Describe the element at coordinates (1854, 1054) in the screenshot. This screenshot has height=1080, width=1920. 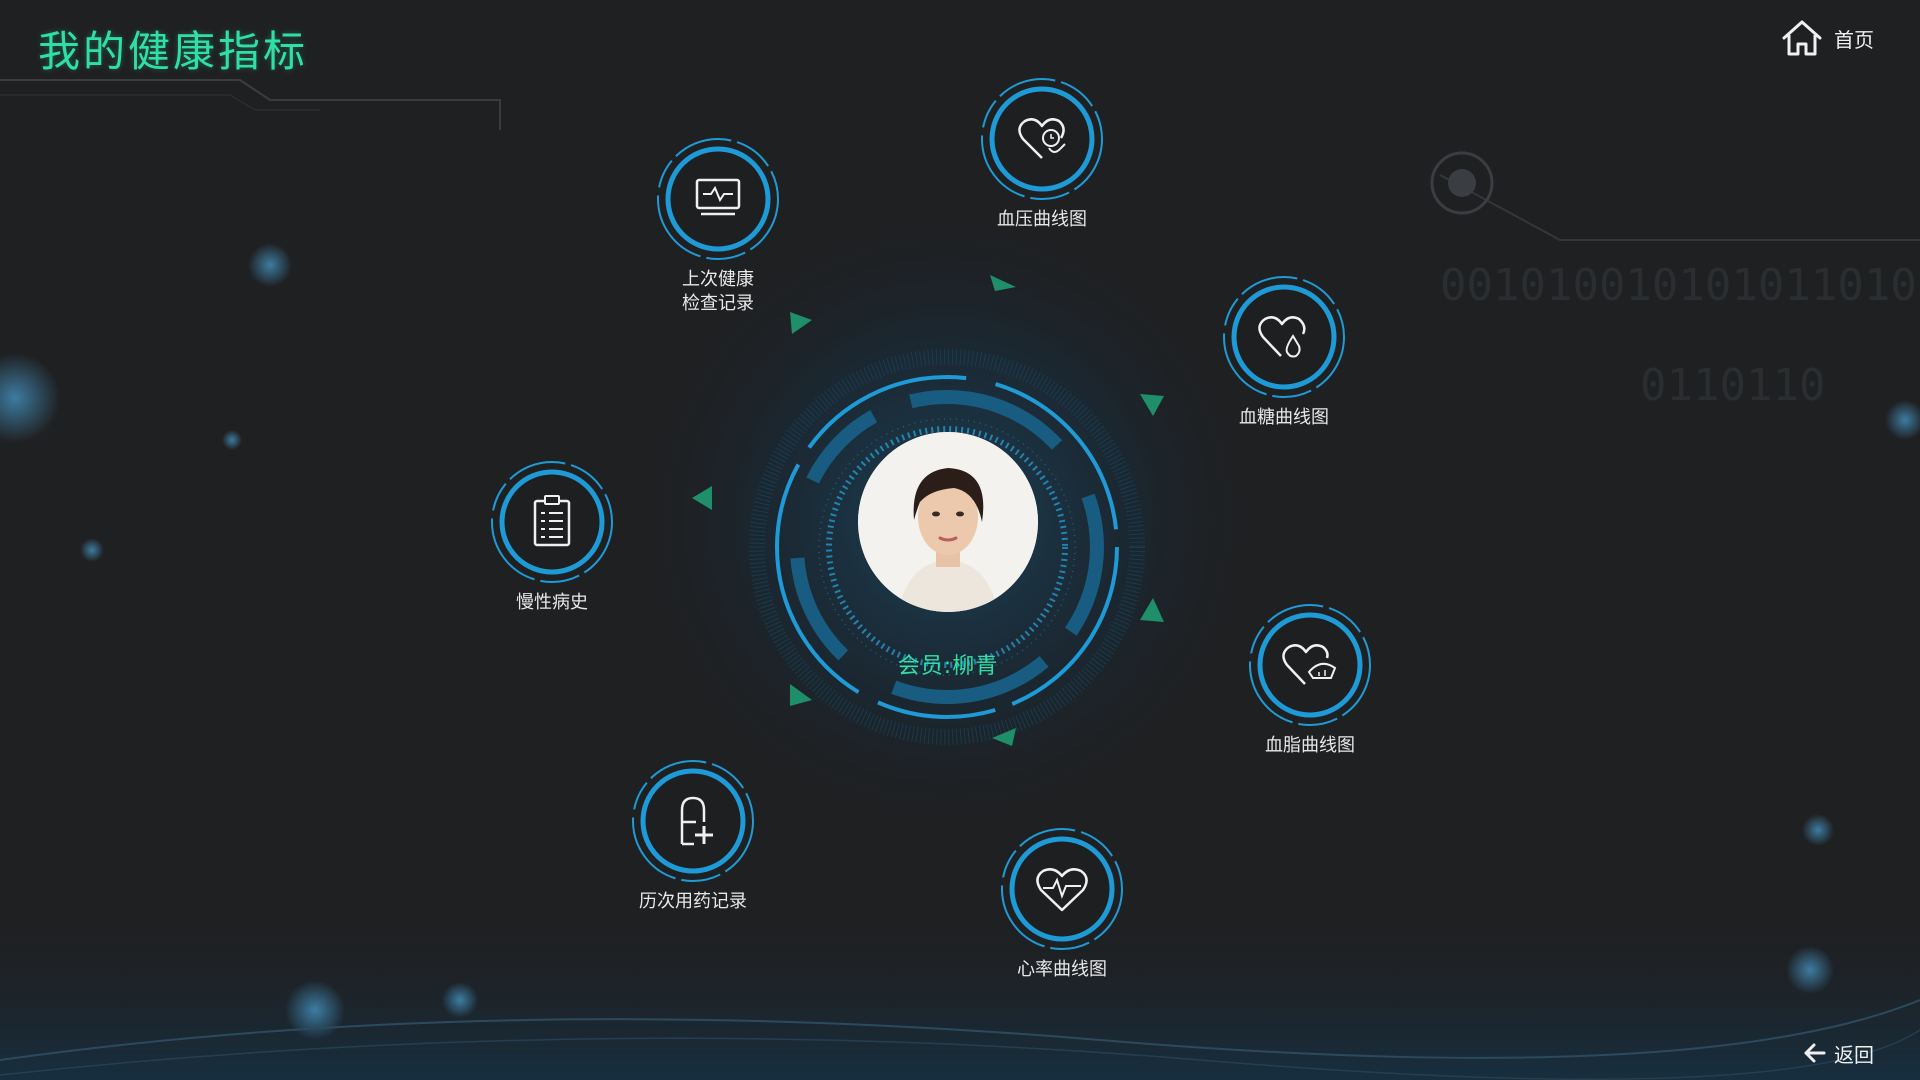
I see `back-label: 返回` at that location.